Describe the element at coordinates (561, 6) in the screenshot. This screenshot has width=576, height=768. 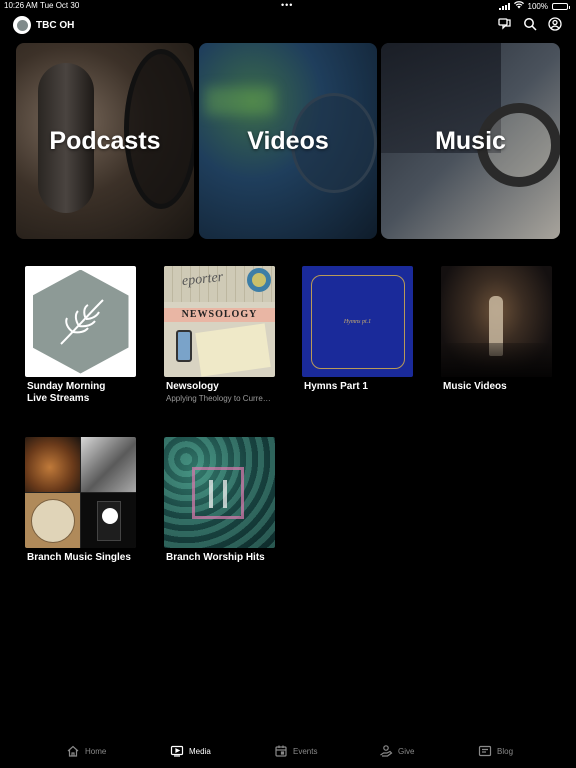
I see `battery-icon` at that location.